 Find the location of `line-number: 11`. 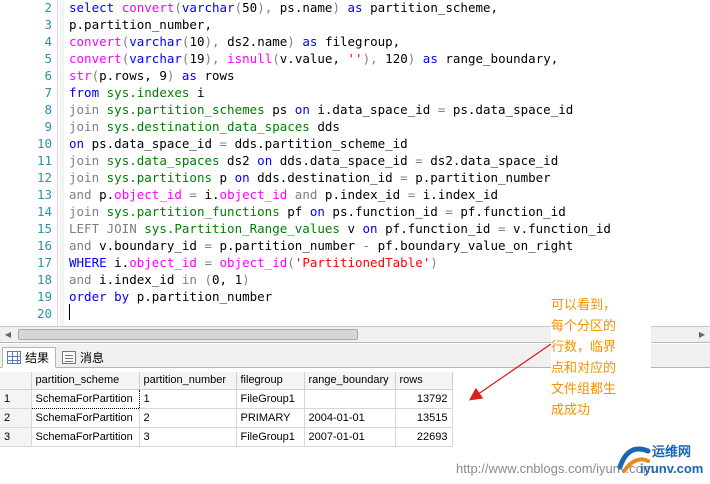

line-number: 11 is located at coordinates (44, 160).